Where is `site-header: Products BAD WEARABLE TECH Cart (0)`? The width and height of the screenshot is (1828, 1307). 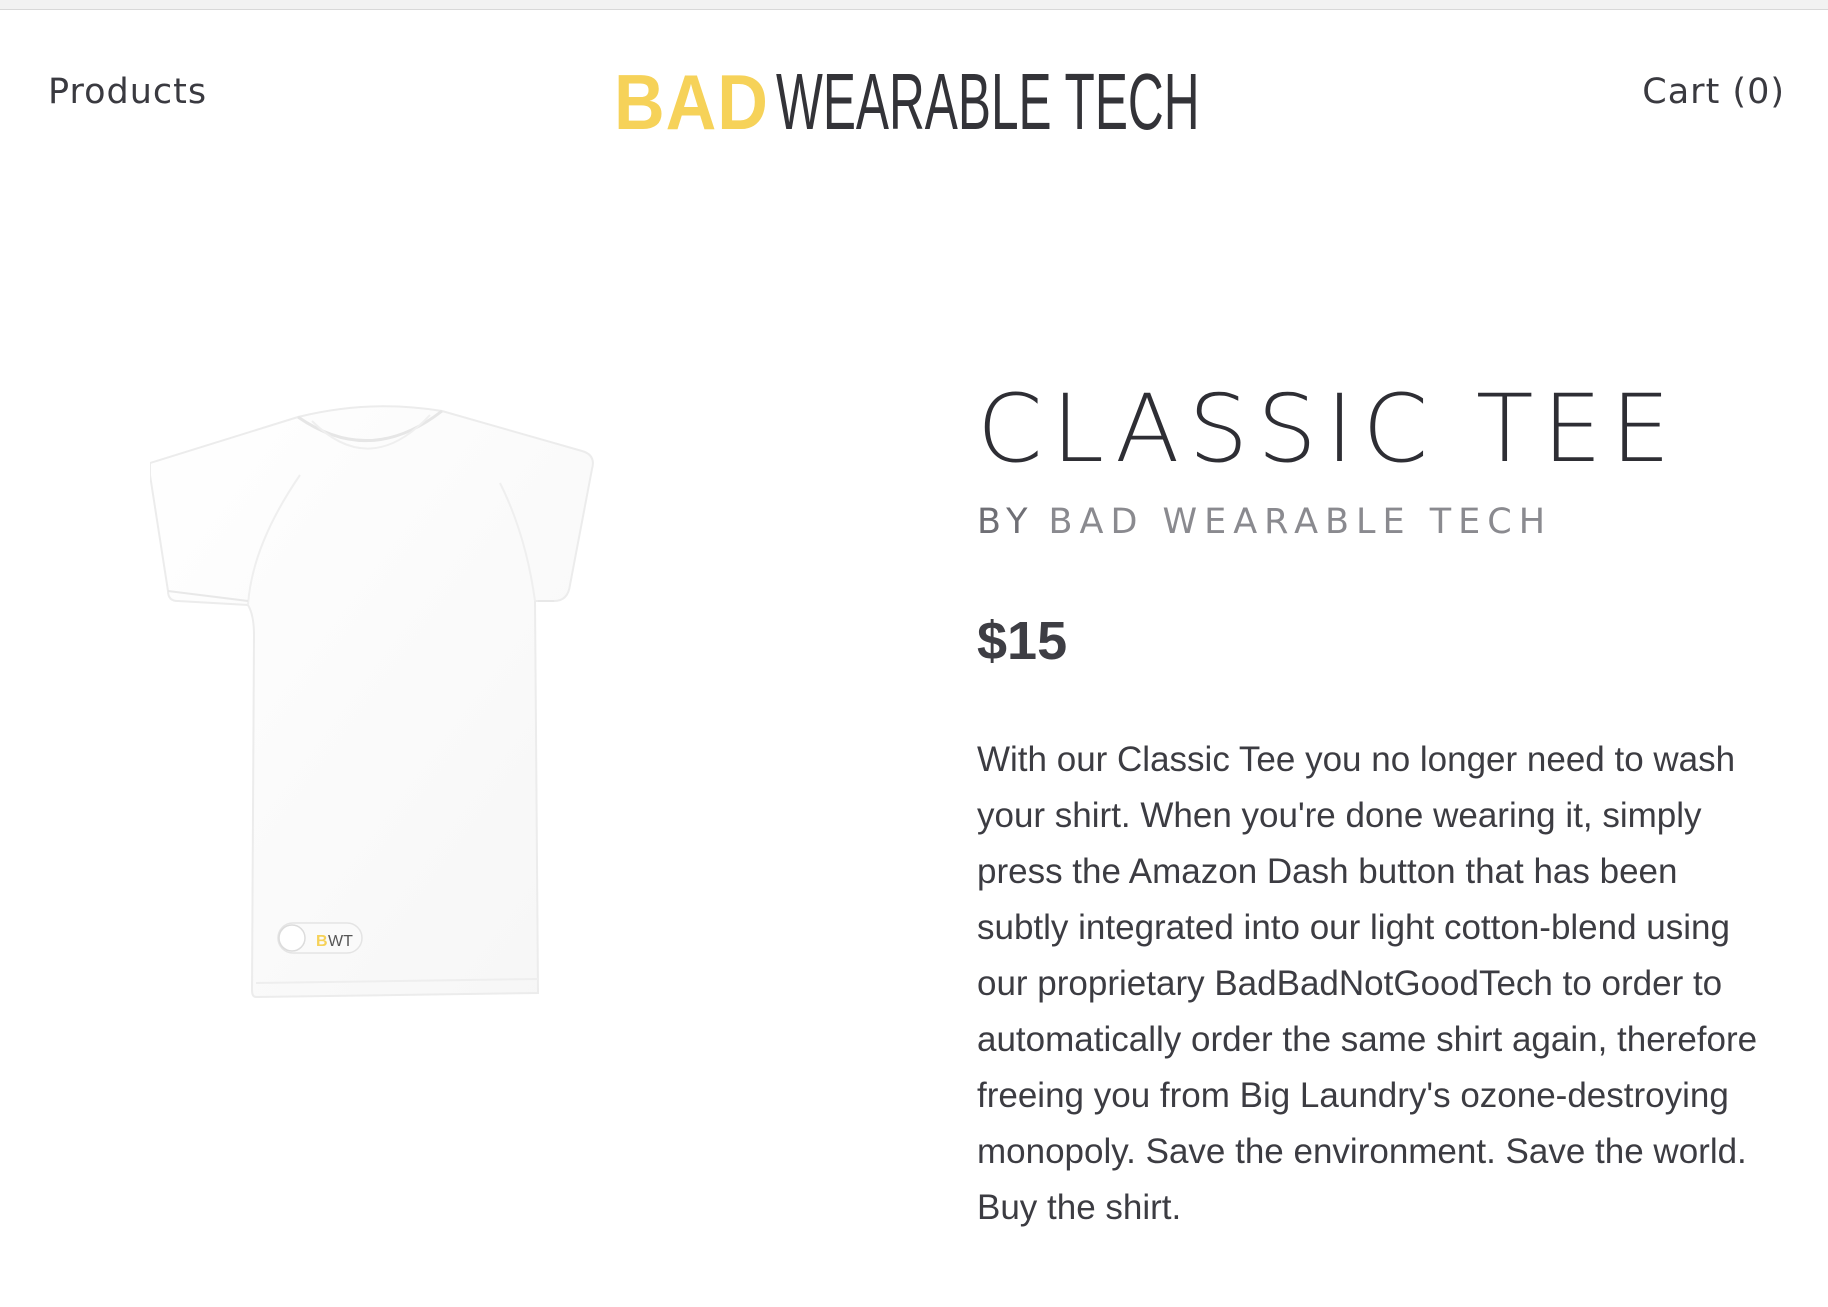 site-header: Products BAD WEARABLE TECH Cart (0) is located at coordinates (914, 95).